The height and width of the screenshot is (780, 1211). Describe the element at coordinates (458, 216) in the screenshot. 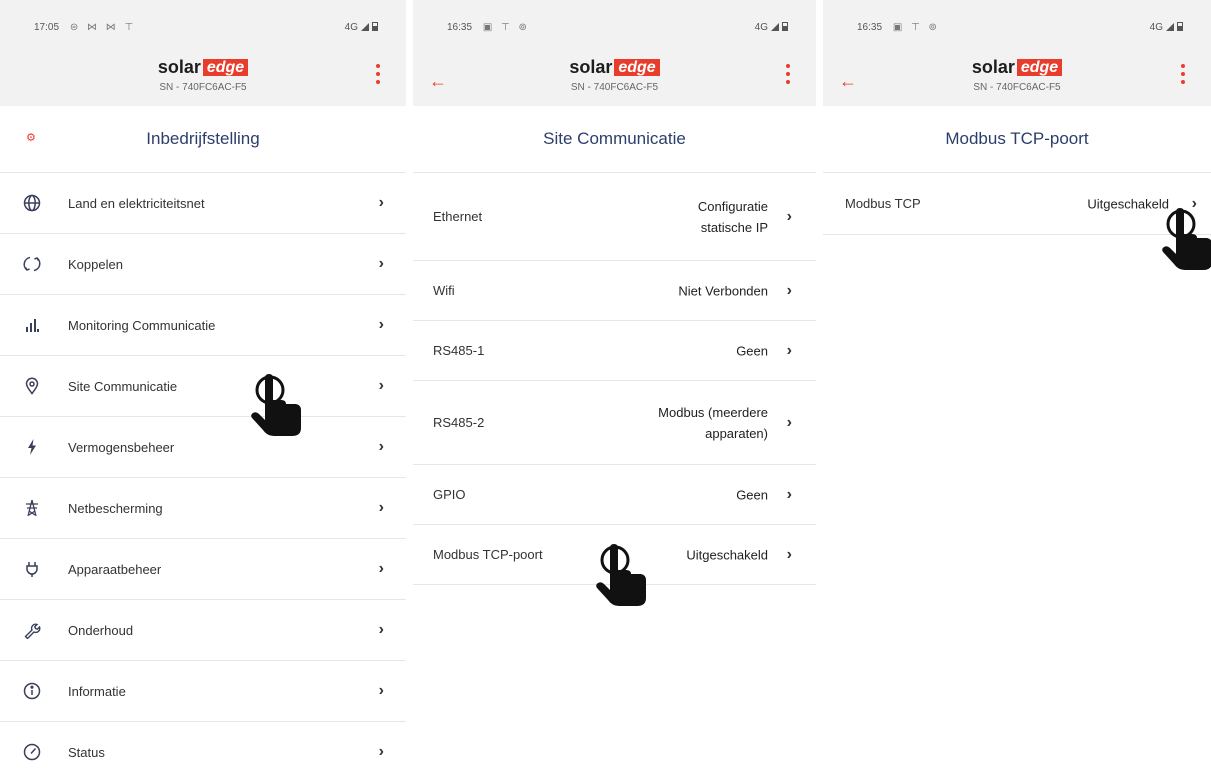

I see `setting-label: Ethernet` at that location.